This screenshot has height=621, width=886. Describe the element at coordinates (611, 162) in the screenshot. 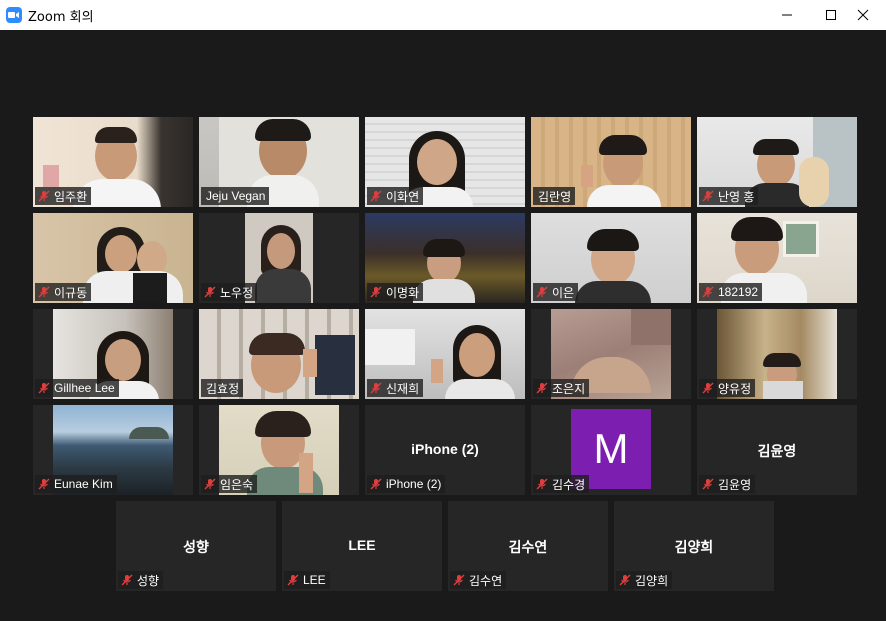

I see `participant-tile-active-speaker: 김란영` at that location.